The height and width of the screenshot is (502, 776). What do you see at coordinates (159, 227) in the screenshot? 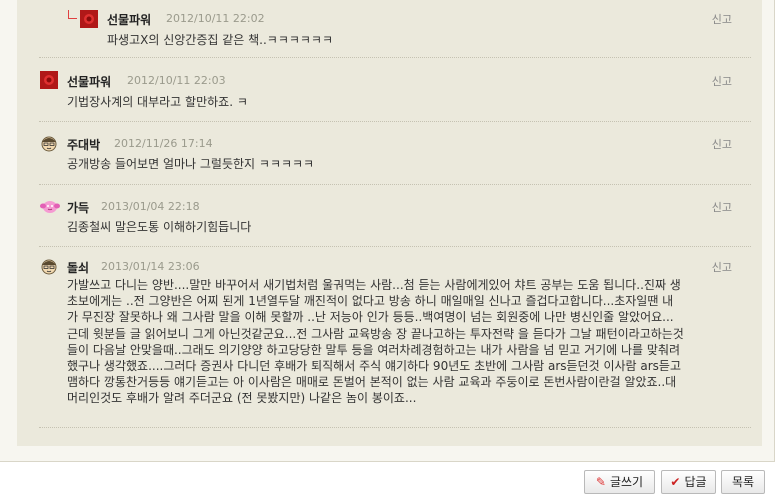
I see `comment-text: 김종철씨 말은도통 이해하기힘듭니다` at bounding box center [159, 227].